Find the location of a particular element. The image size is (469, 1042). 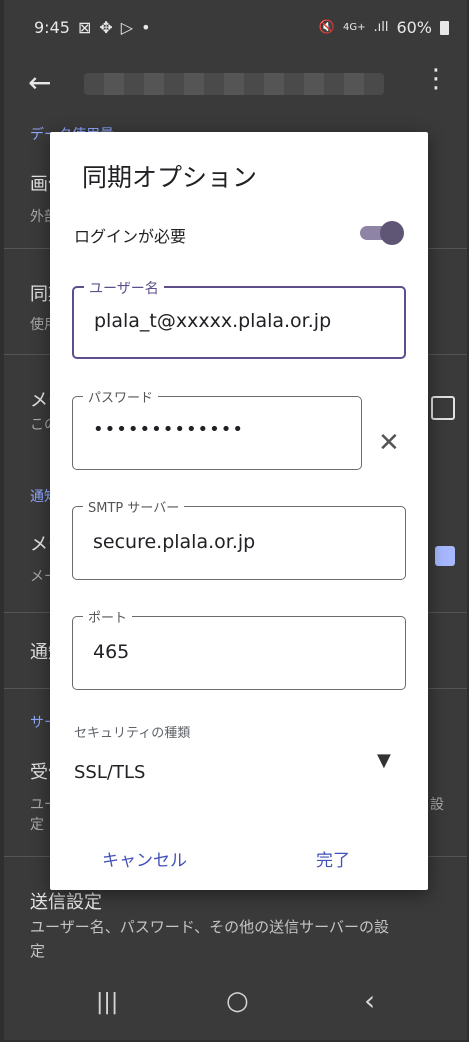

smtp-server-field: SMTP サーバー secure.plala.or.jp is located at coordinates (239, 538).